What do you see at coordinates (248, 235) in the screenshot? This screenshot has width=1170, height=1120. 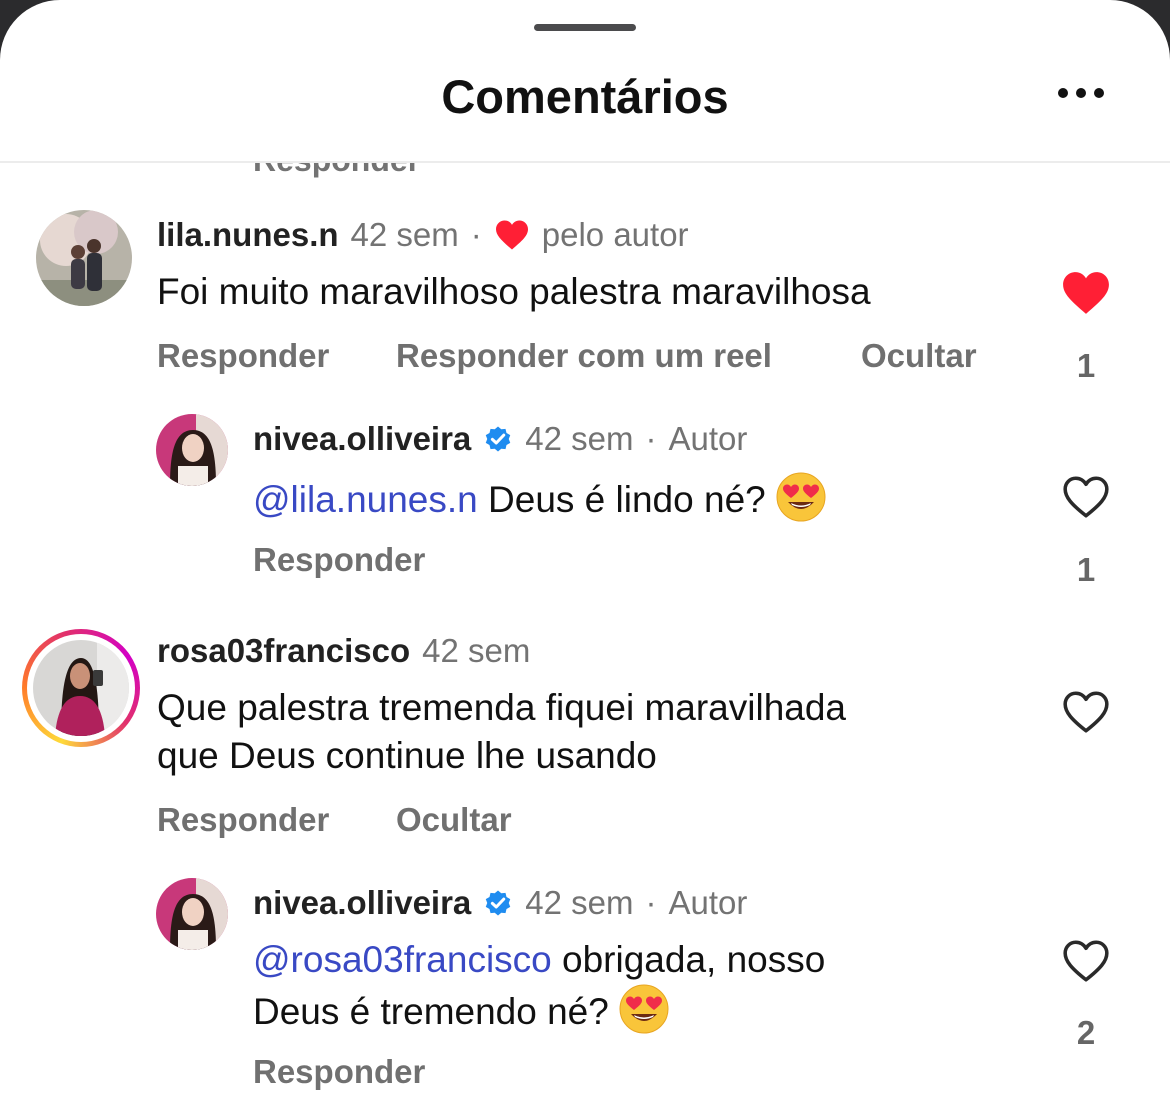 I see `comment-username: lila.nunes.n` at bounding box center [248, 235].